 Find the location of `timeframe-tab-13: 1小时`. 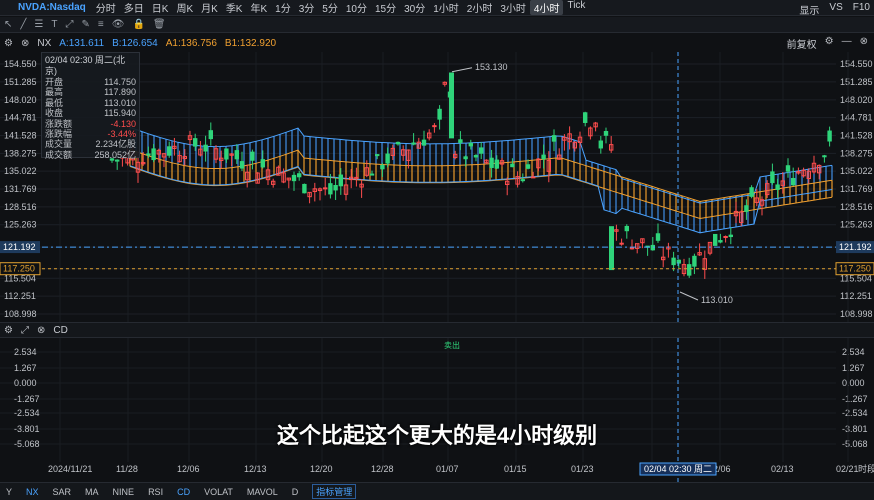

timeframe-tab-13: 1小时 is located at coordinates (446, 7).